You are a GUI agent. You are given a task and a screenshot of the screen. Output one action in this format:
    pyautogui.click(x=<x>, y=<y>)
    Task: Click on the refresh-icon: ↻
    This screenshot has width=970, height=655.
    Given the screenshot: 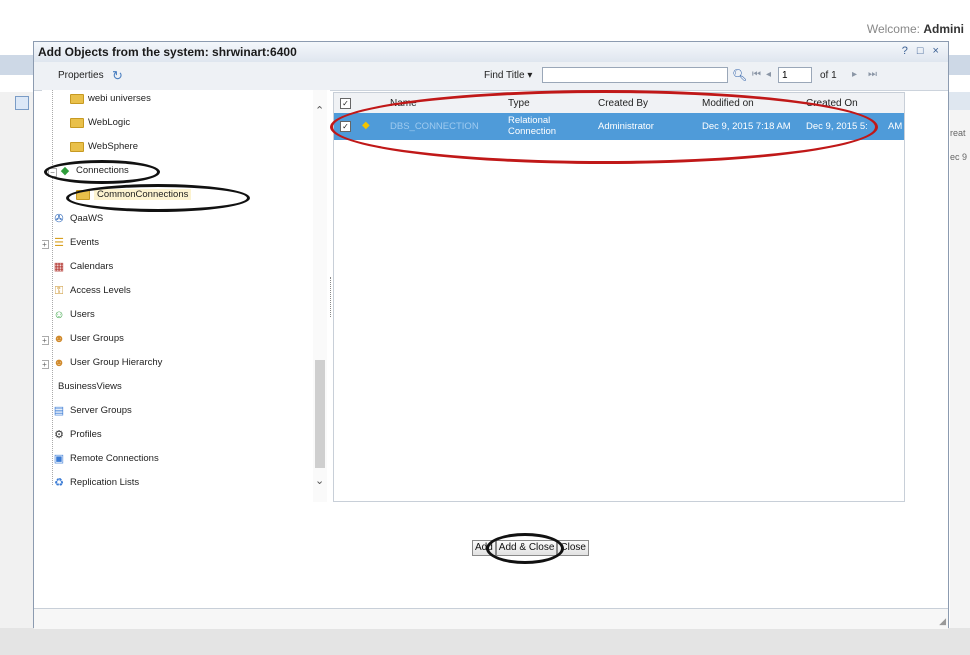 What is the action you would take?
    pyautogui.click(x=117, y=76)
    